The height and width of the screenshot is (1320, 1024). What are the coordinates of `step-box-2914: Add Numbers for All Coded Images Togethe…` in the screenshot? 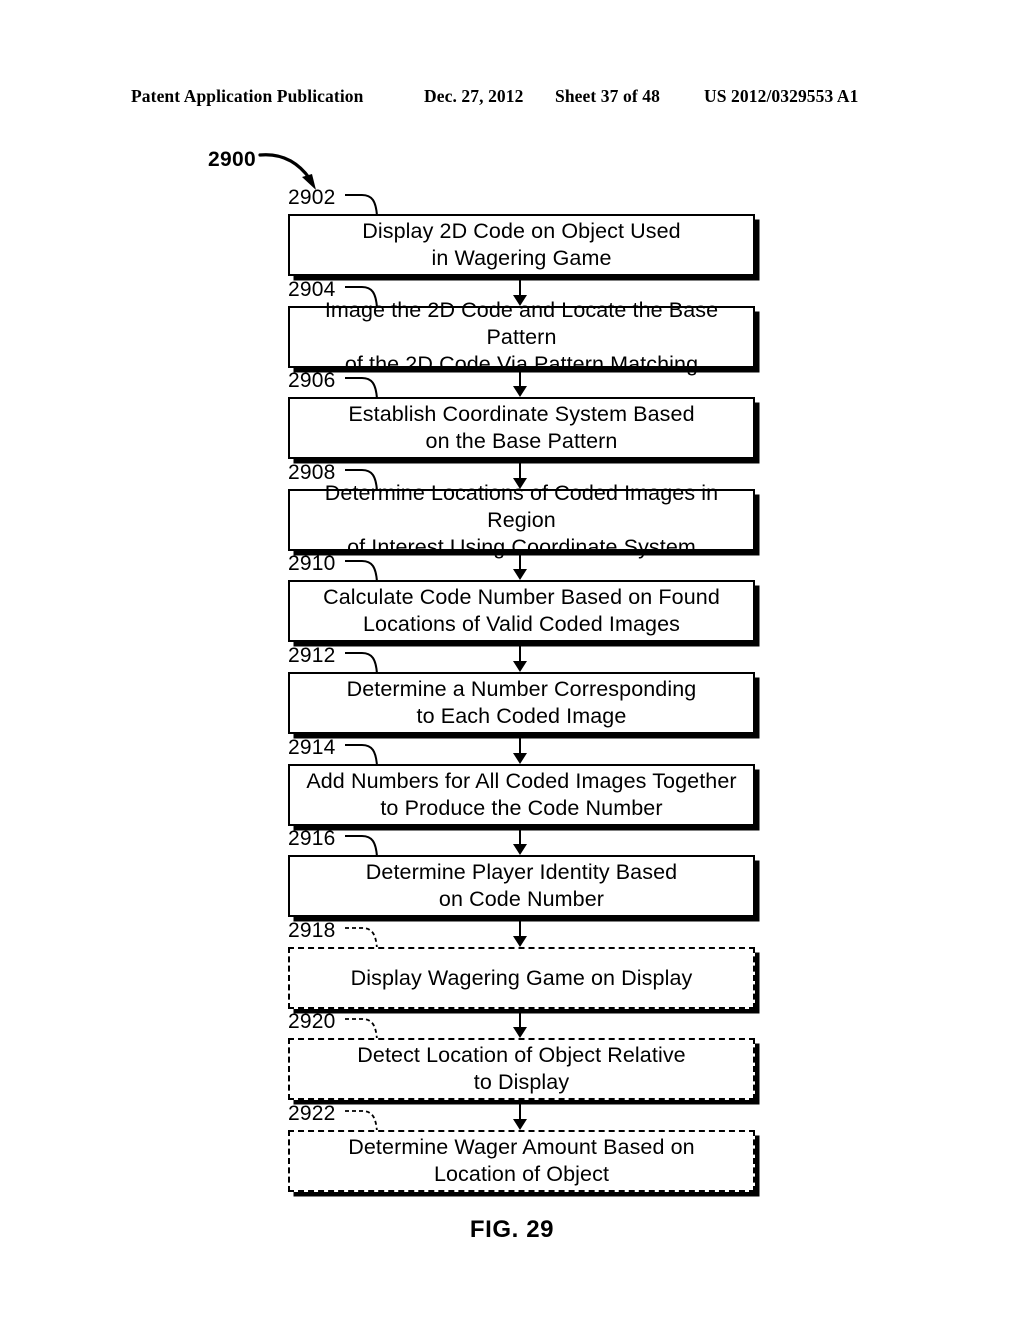 It's located at (521, 795).